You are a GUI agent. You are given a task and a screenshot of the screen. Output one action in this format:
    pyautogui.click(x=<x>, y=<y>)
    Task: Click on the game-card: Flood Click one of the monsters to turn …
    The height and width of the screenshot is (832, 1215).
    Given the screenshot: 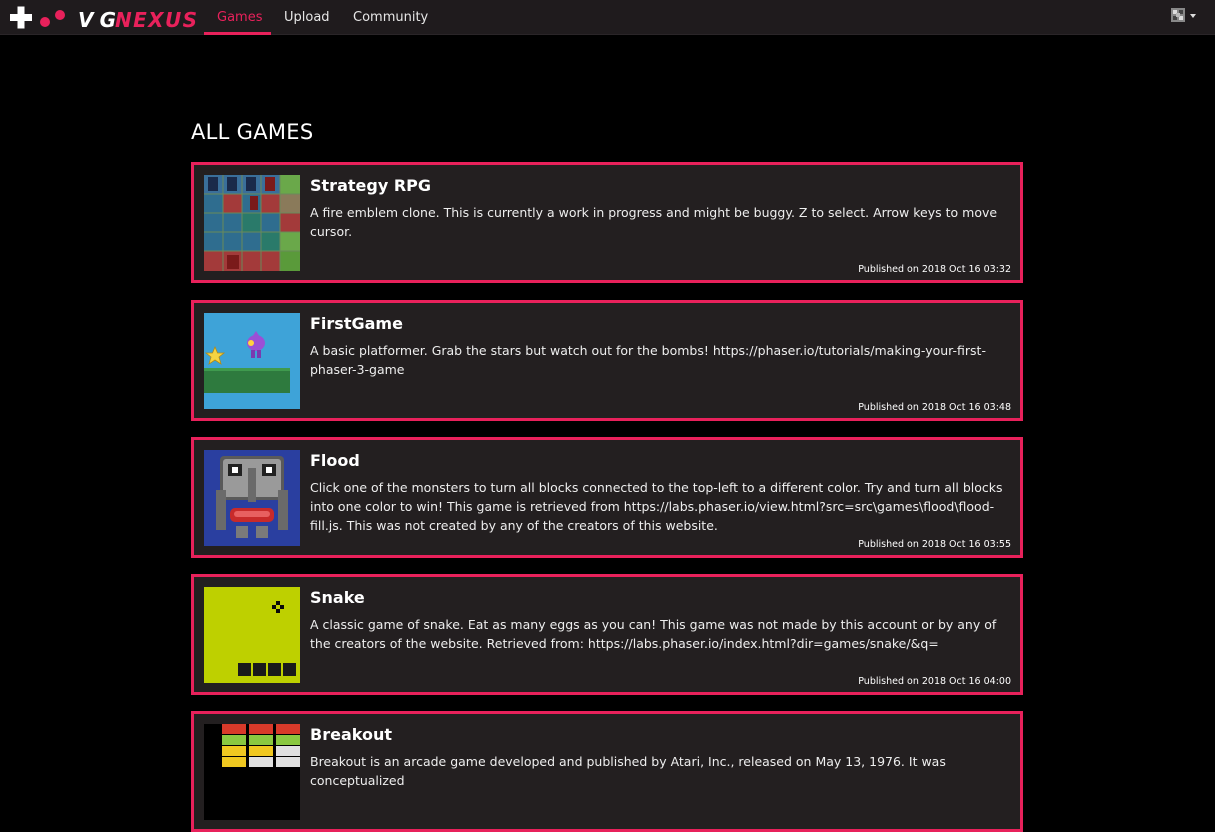 What is the action you would take?
    pyautogui.click(x=607, y=497)
    